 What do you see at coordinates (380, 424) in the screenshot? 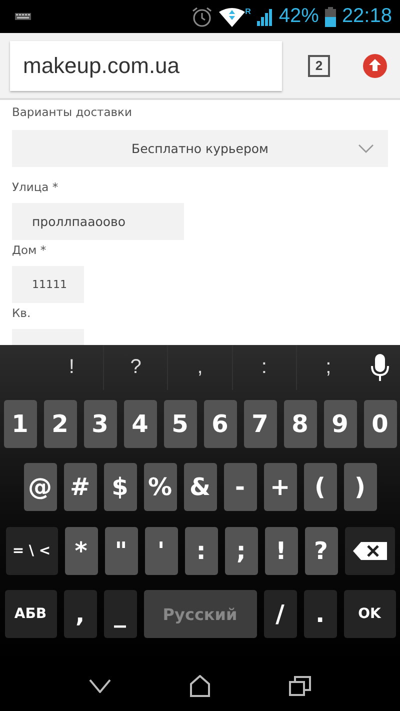
I see `keyboard-key: 0` at bounding box center [380, 424].